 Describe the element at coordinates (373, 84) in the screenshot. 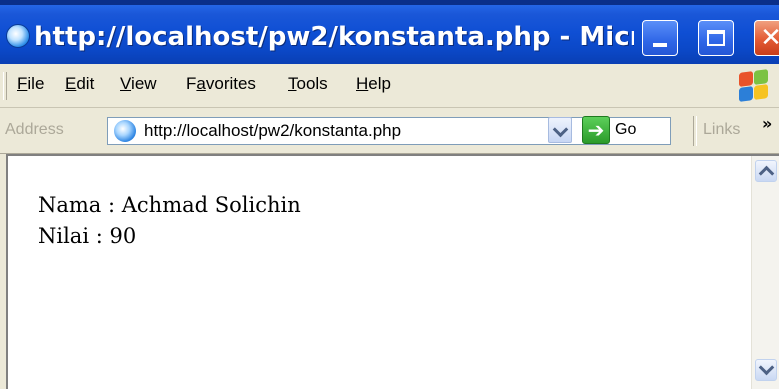

I see `menu-help: Help` at that location.